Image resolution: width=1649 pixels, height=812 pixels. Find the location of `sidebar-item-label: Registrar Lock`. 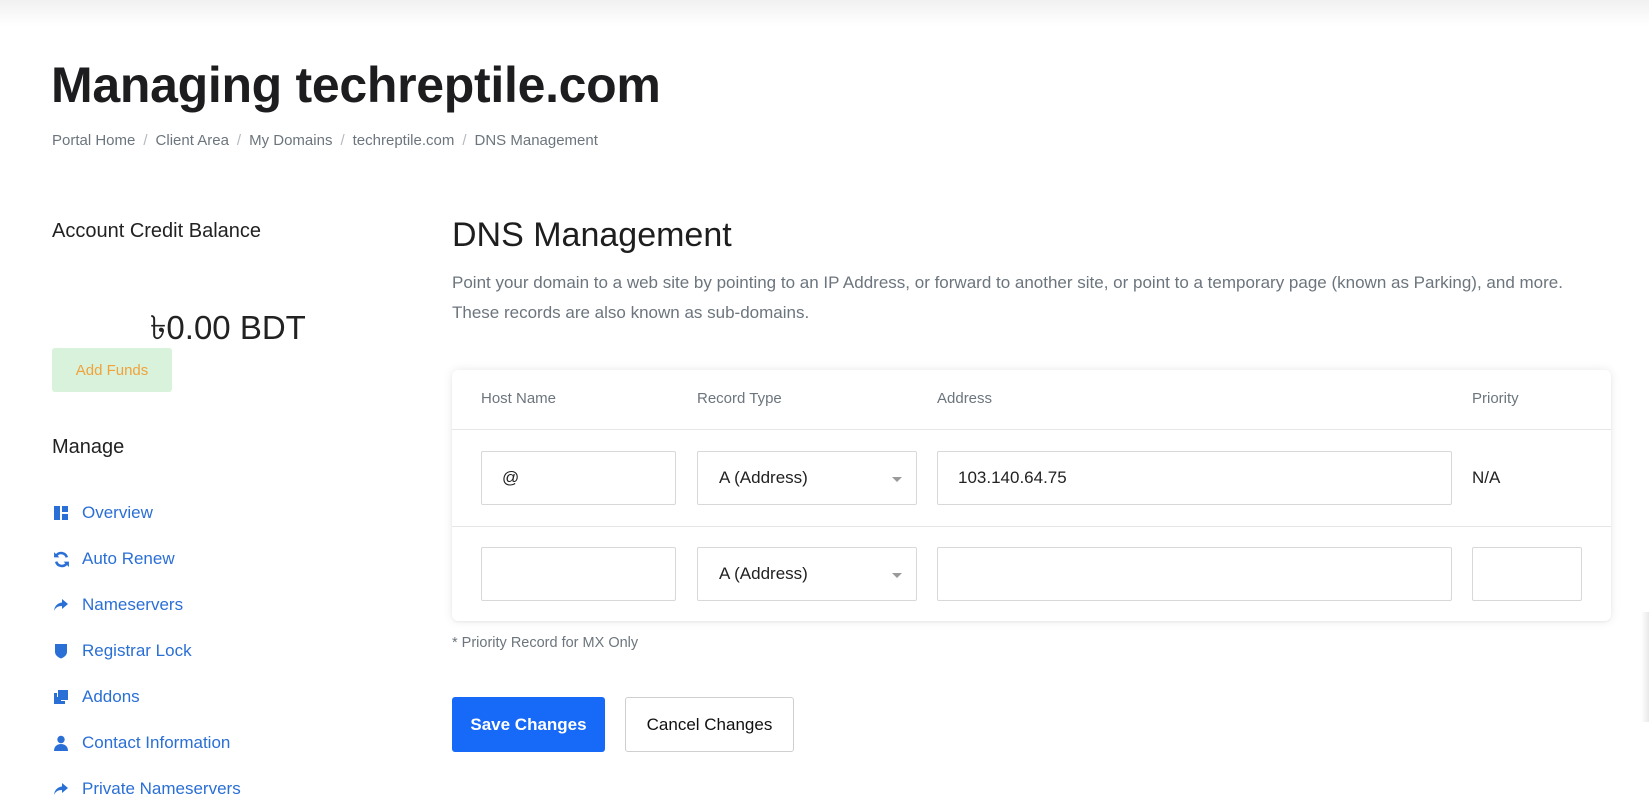

sidebar-item-label: Registrar Lock is located at coordinates (137, 650).